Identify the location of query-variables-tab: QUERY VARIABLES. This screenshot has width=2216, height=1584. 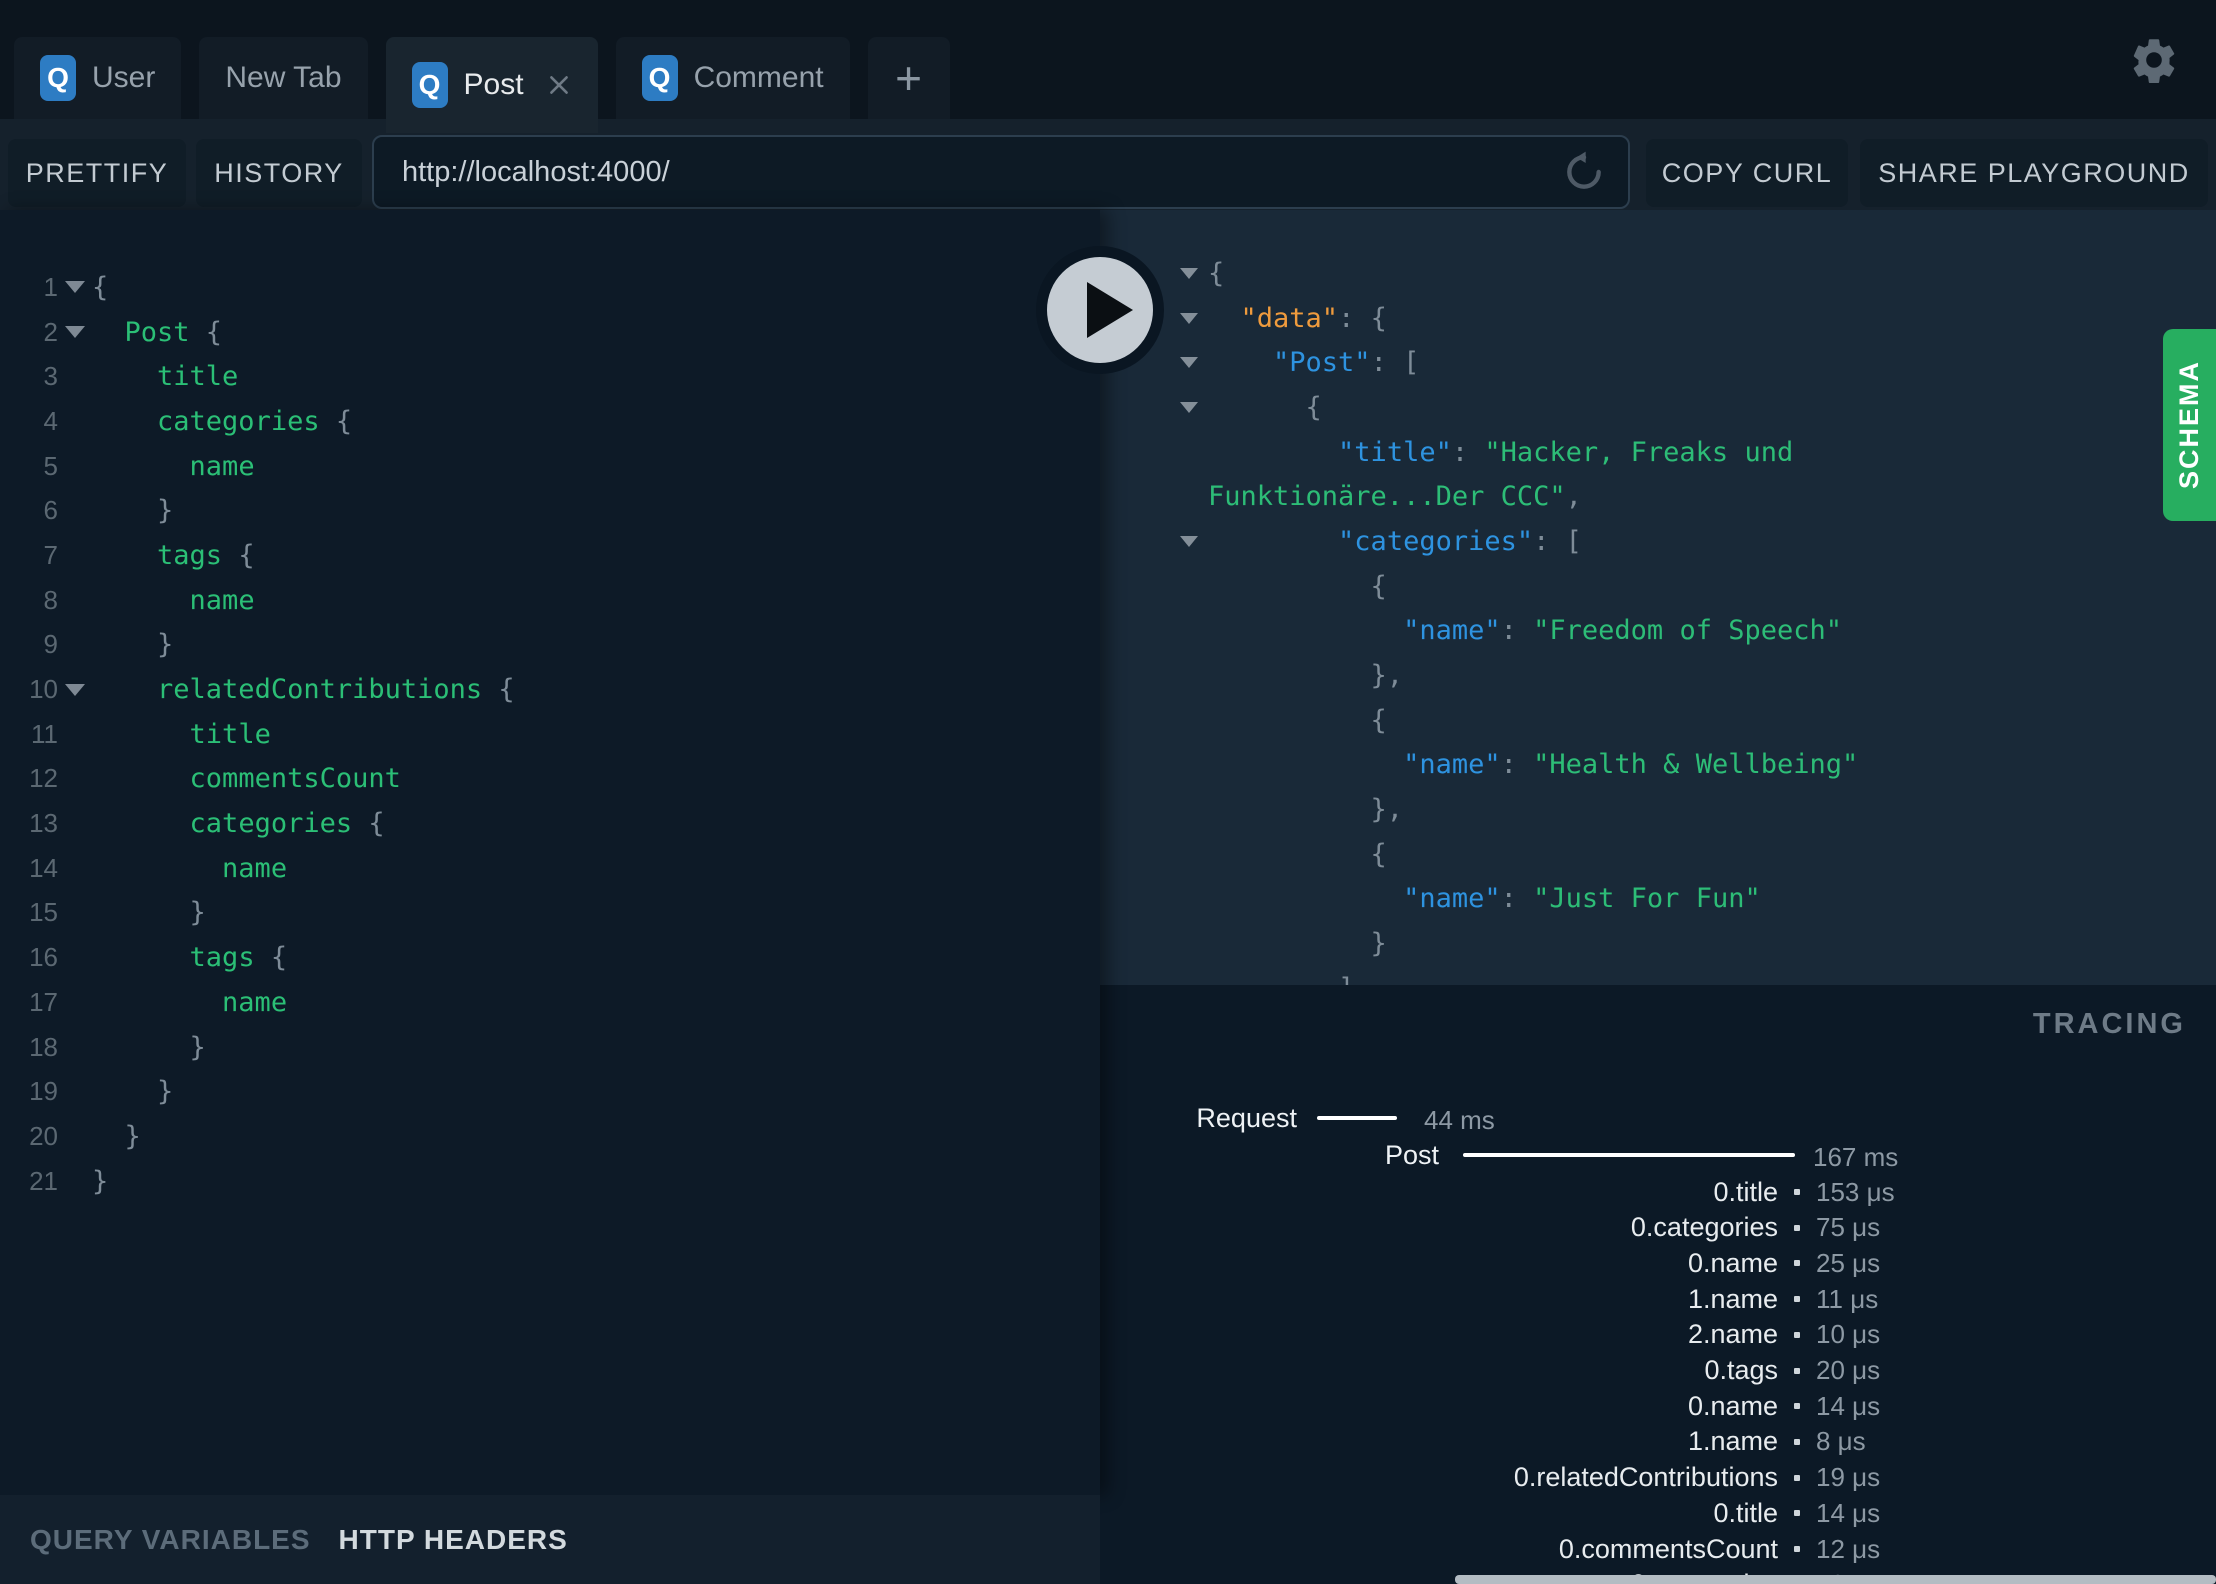
(170, 1540).